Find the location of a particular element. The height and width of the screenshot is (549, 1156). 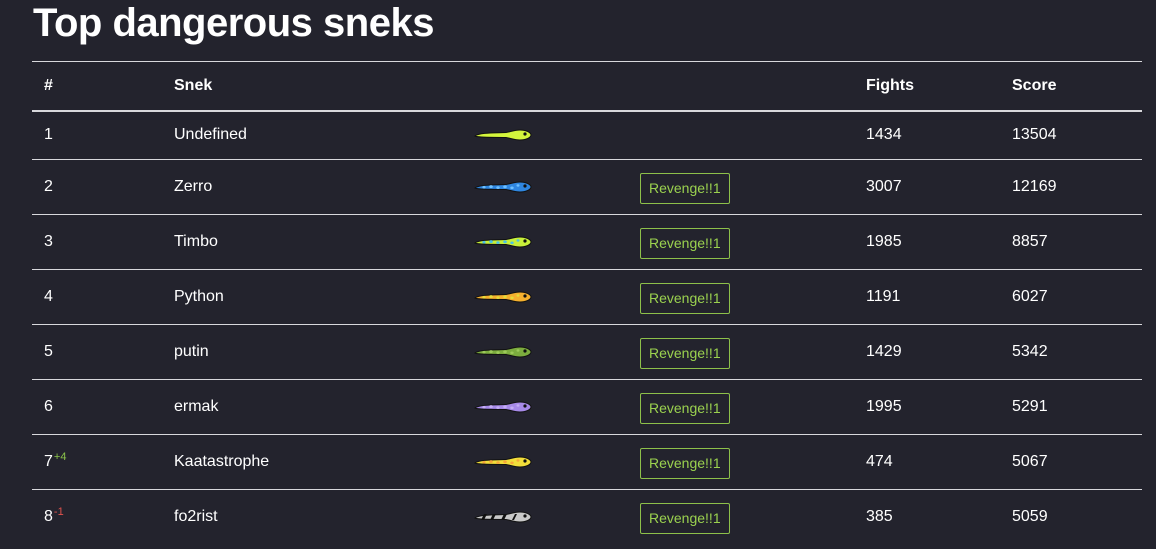

score-cell: 6027 is located at coordinates (1030, 296).